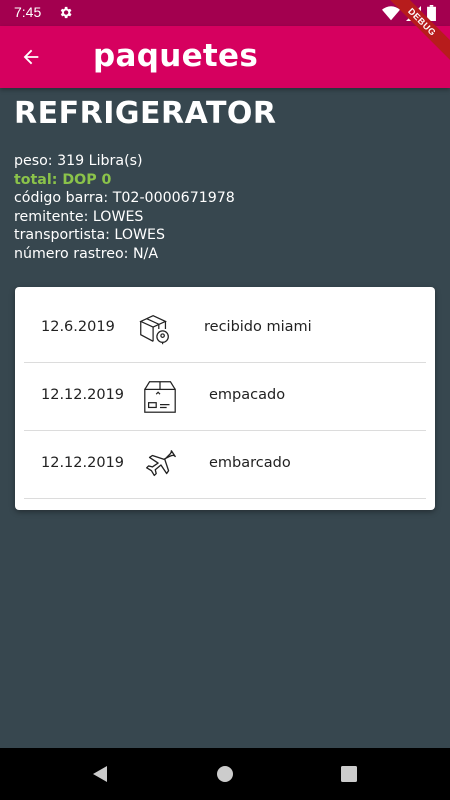 Image resolution: width=450 pixels, height=800 pixels. I want to click on weight-text: peso: 319 Libra(s), so click(78, 161).